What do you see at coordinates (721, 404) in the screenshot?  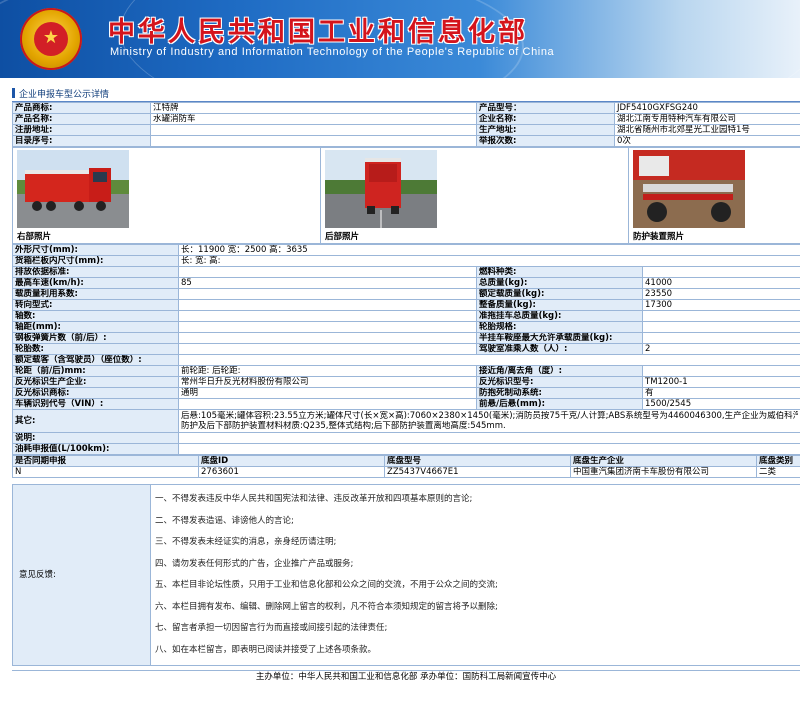 I see `overhang-value: 1500/2545` at bounding box center [721, 404].